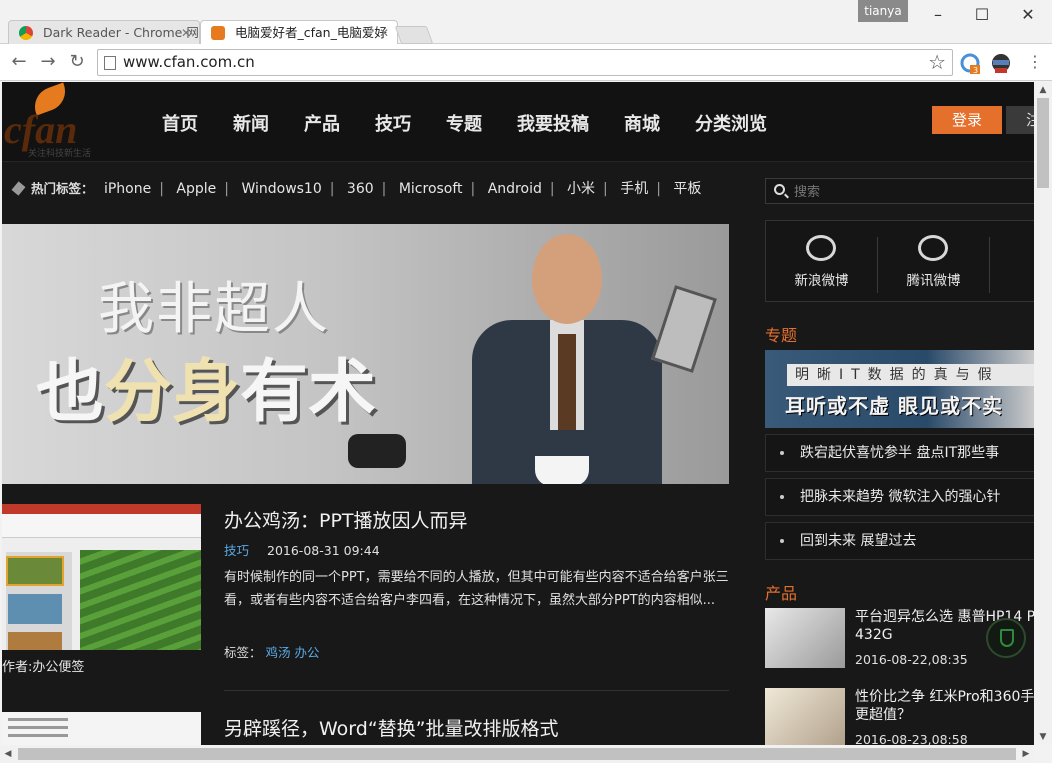 Image resolution: width=1052 pixels, height=763 pixels. What do you see at coordinates (899, 453) in the screenshot?
I see `topic-link: 跌宕起伏喜忧参半 盘点IT那些事` at bounding box center [899, 453].